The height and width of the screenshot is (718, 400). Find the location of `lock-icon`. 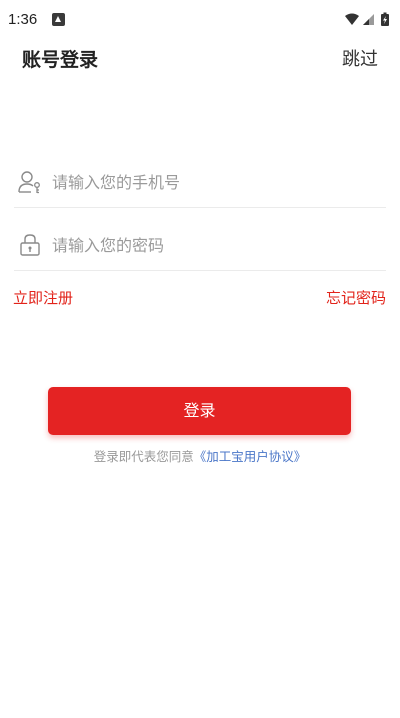

lock-icon is located at coordinates (30, 245).